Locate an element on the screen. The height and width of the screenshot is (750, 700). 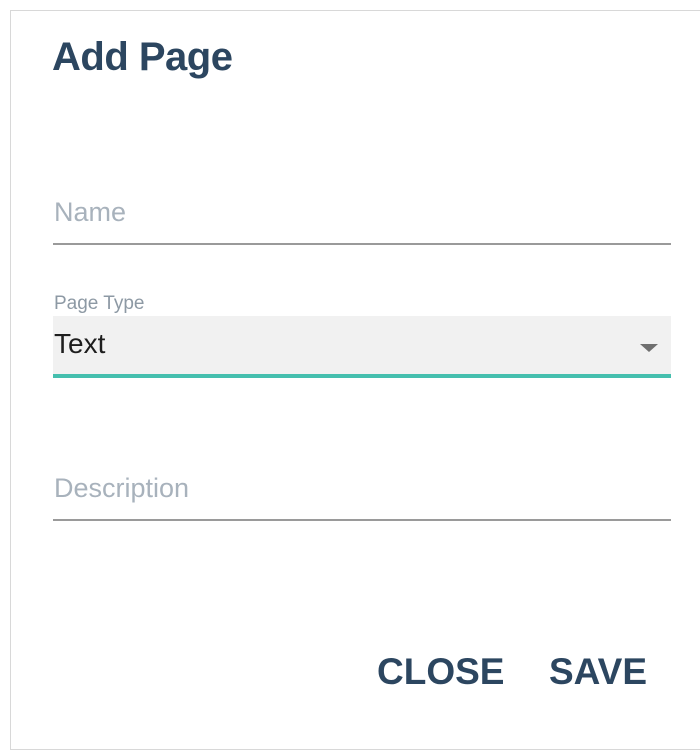
page-type-value: Text is located at coordinates (80, 343).